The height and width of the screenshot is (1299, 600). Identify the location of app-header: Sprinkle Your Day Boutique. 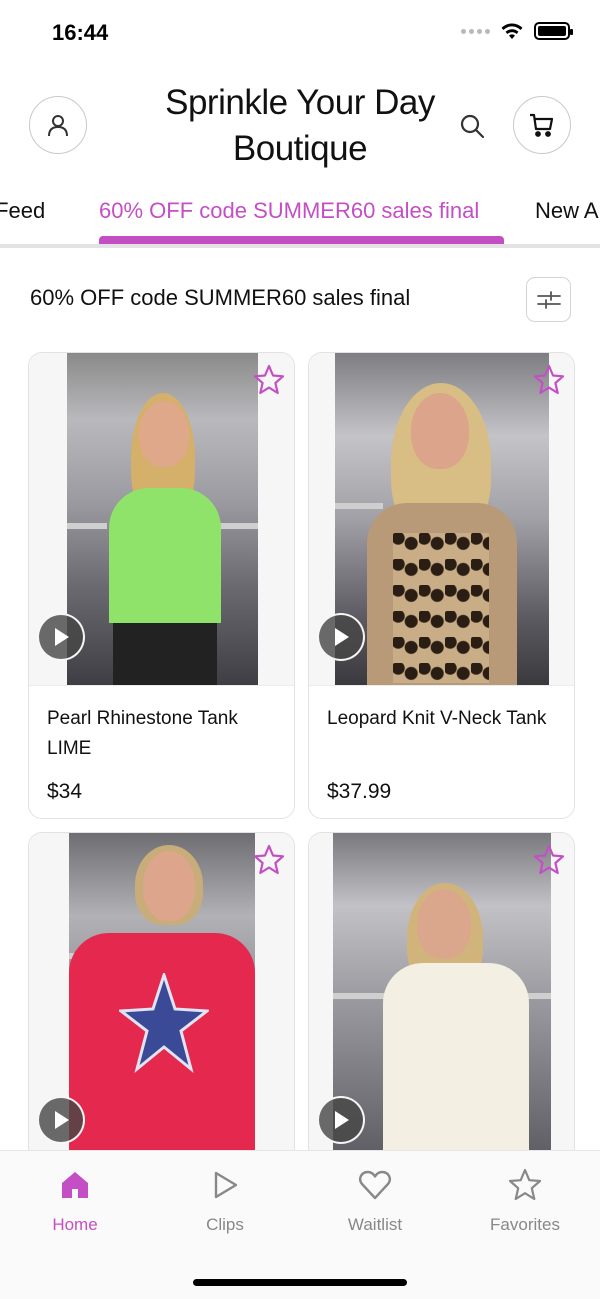
(300, 125).